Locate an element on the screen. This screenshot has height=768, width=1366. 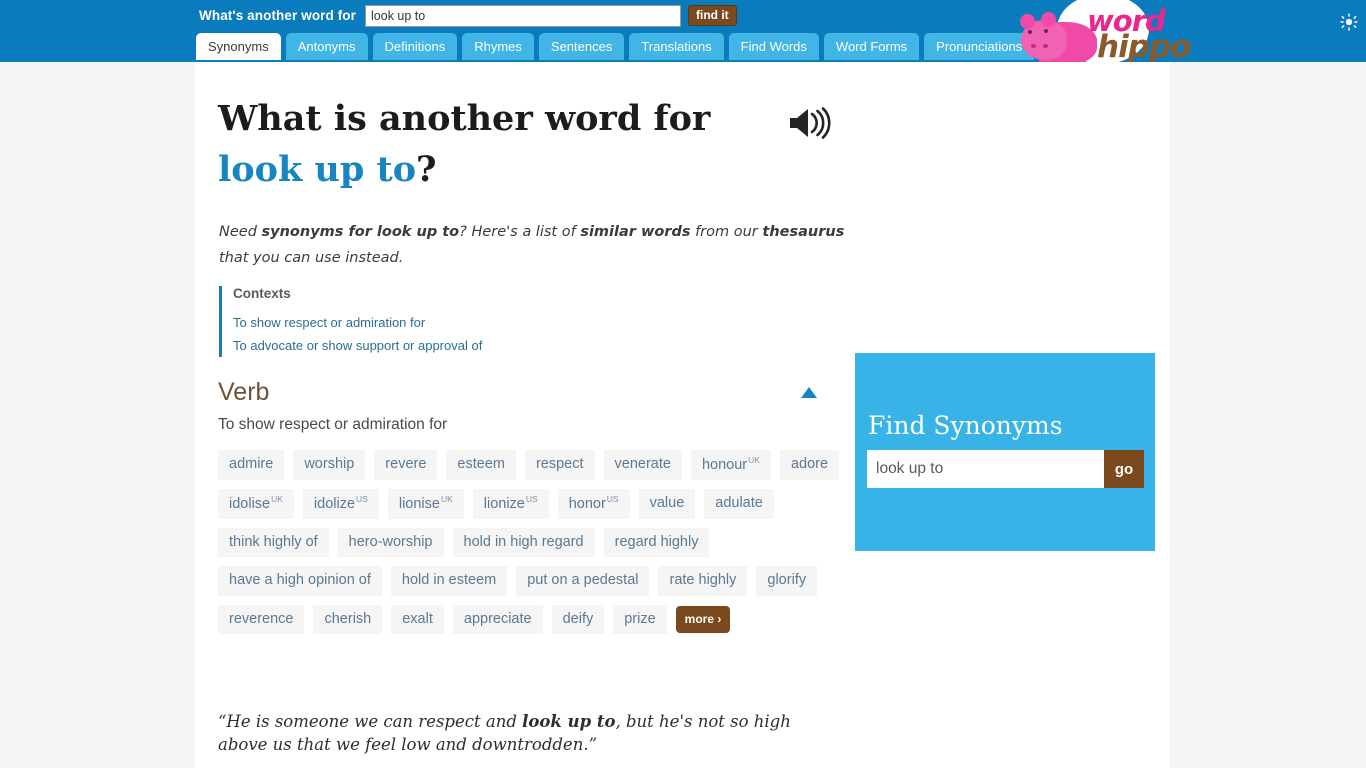
lead-bold-2: similar words is located at coordinates (635, 232).